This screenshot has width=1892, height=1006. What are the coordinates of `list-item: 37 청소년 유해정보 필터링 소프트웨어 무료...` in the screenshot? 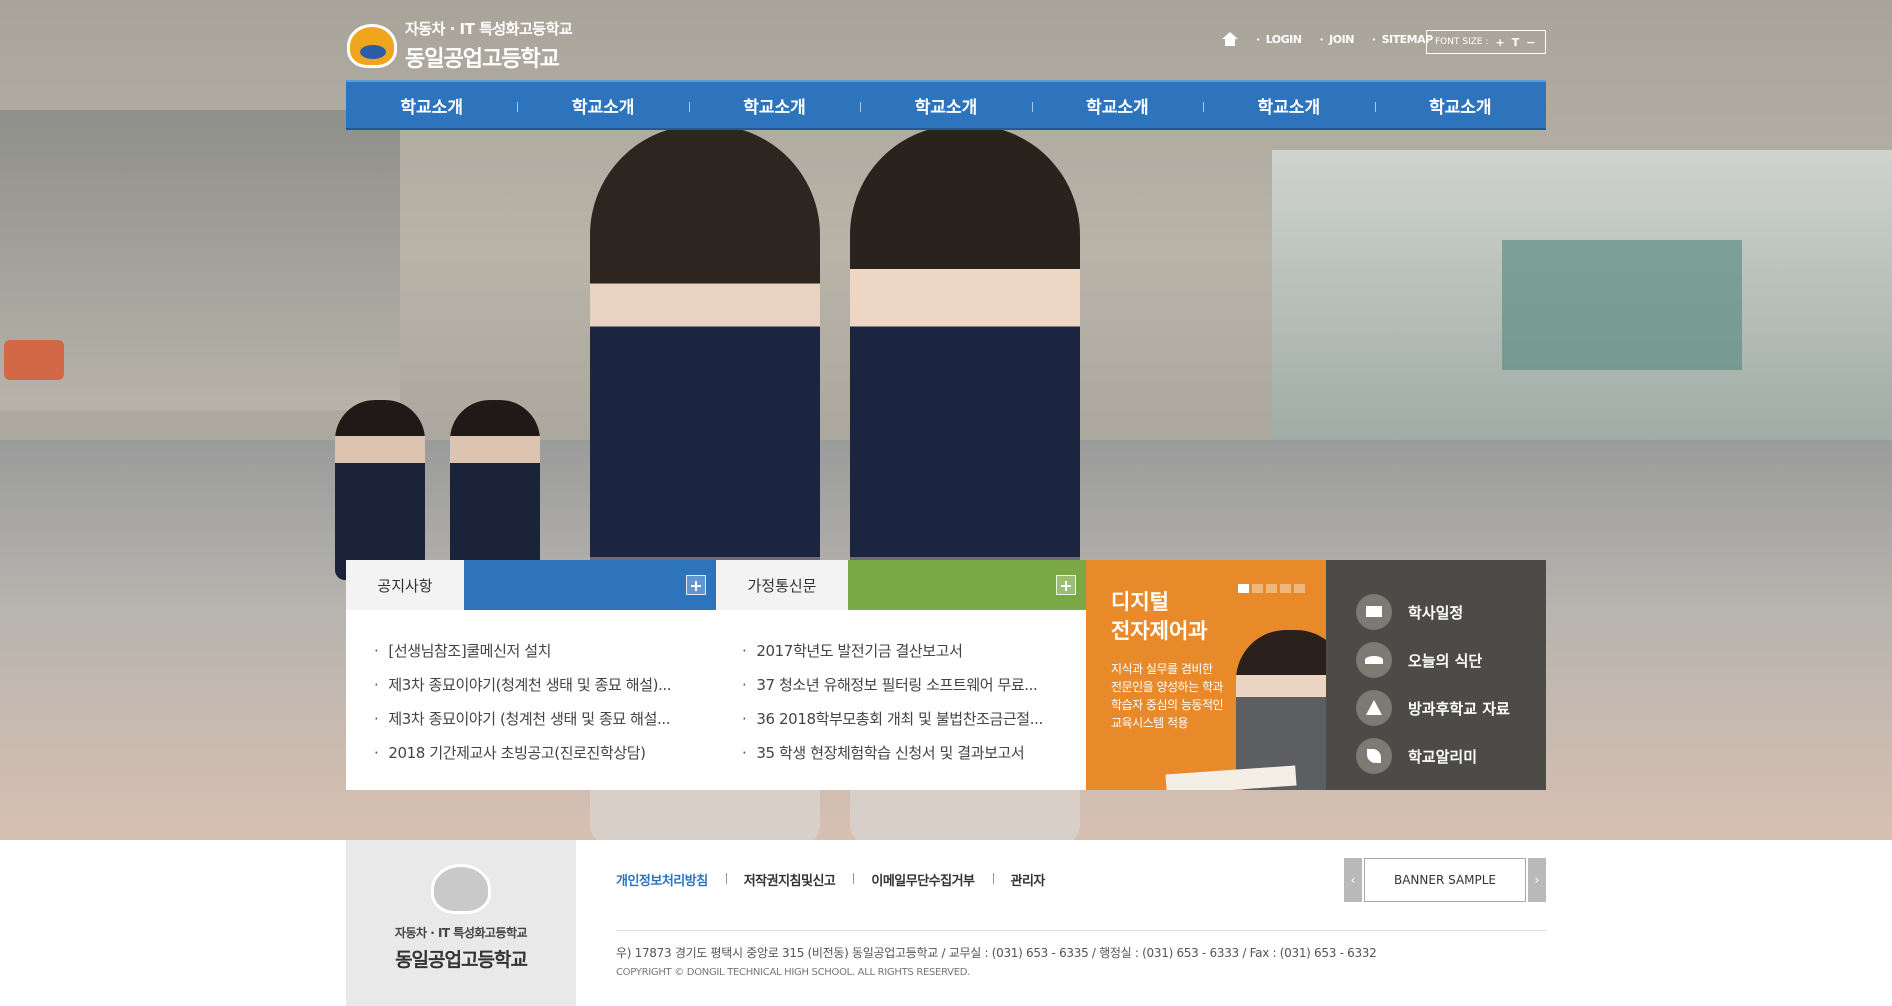 It's located at (912, 691).